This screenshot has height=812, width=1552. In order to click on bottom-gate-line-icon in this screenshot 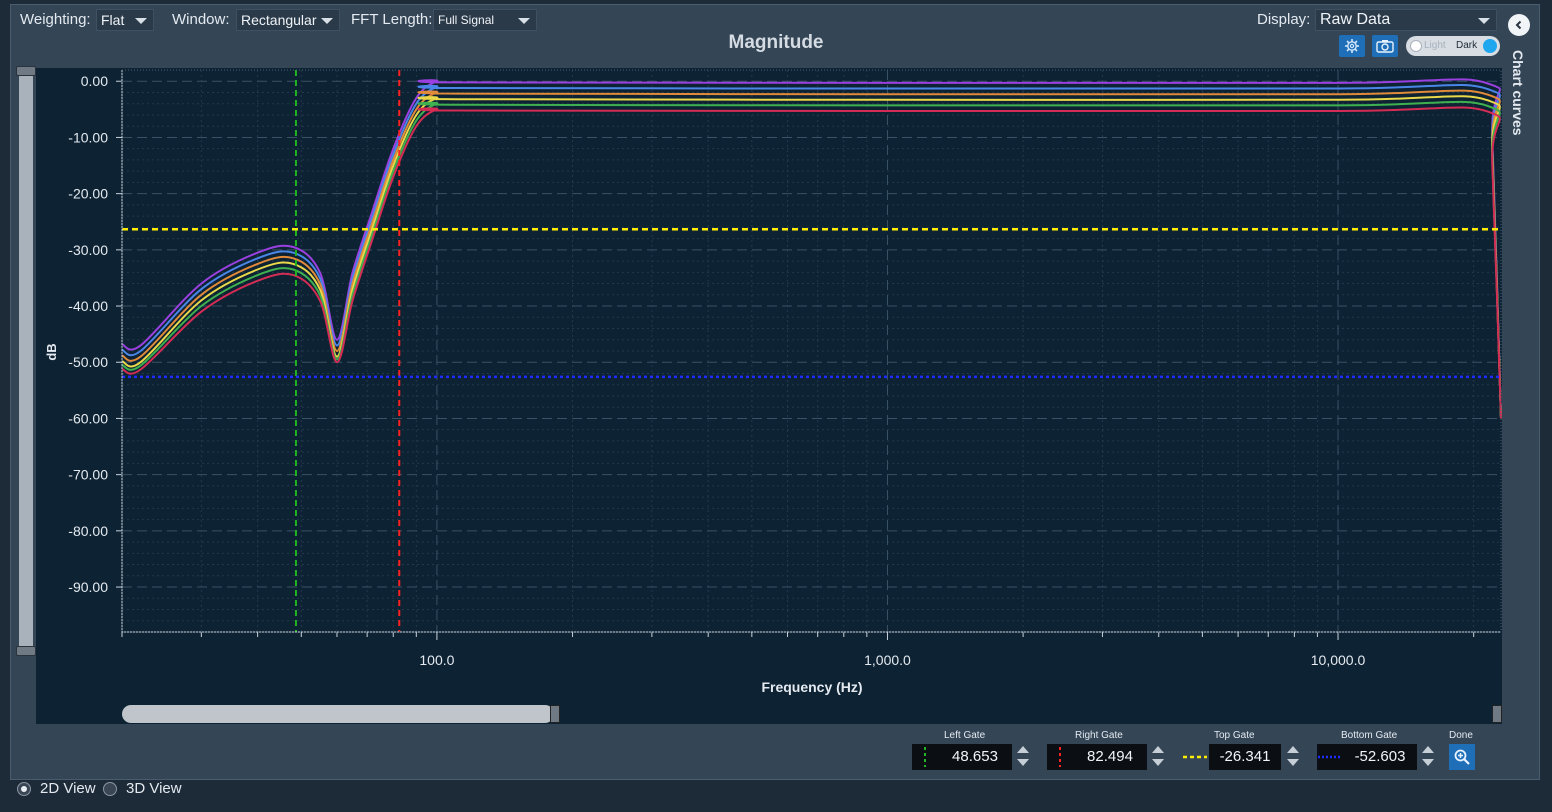, I will do `click(1330, 757)`.